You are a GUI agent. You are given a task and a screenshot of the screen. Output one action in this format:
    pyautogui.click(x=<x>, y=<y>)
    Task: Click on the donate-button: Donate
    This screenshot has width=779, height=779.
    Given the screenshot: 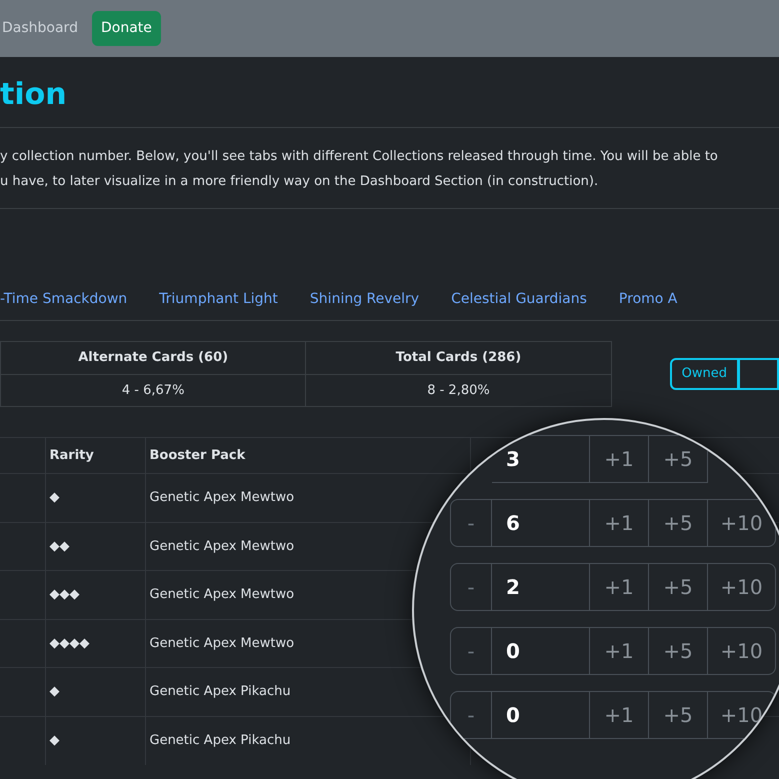 What is the action you would take?
    pyautogui.click(x=126, y=28)
    